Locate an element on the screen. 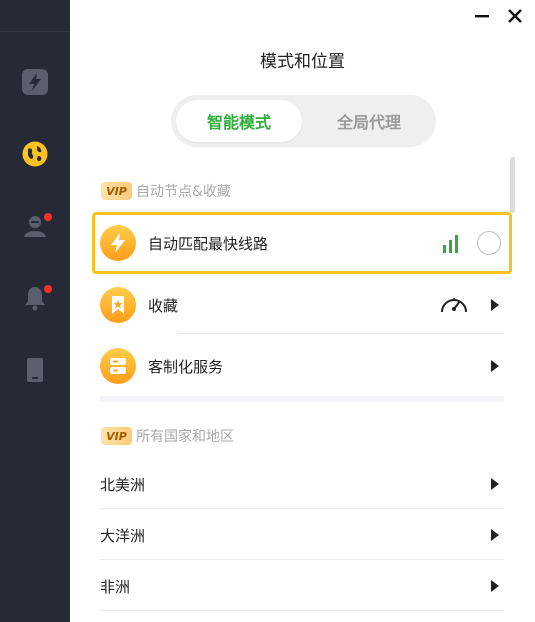 The height and width of the screenshot is (622, 535). tab-smart-mode: 智能模式 is located at coordinates (239, 121).